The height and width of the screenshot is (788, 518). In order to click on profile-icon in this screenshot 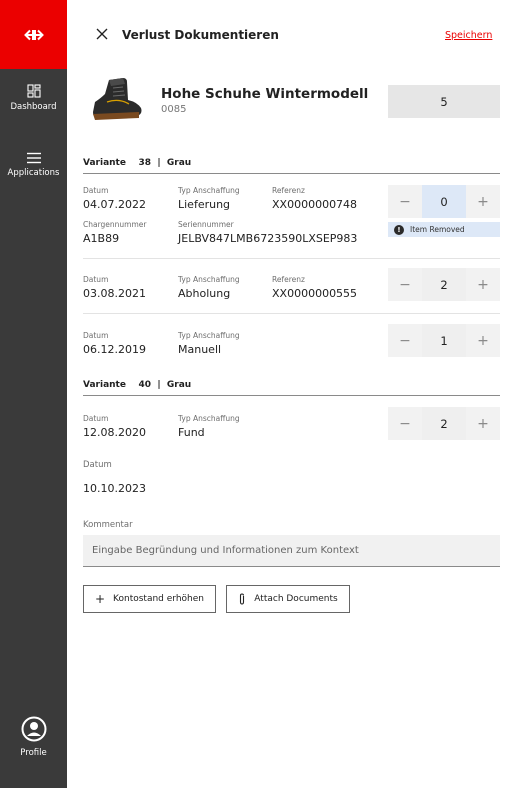, I will do `click(33, 729)`.